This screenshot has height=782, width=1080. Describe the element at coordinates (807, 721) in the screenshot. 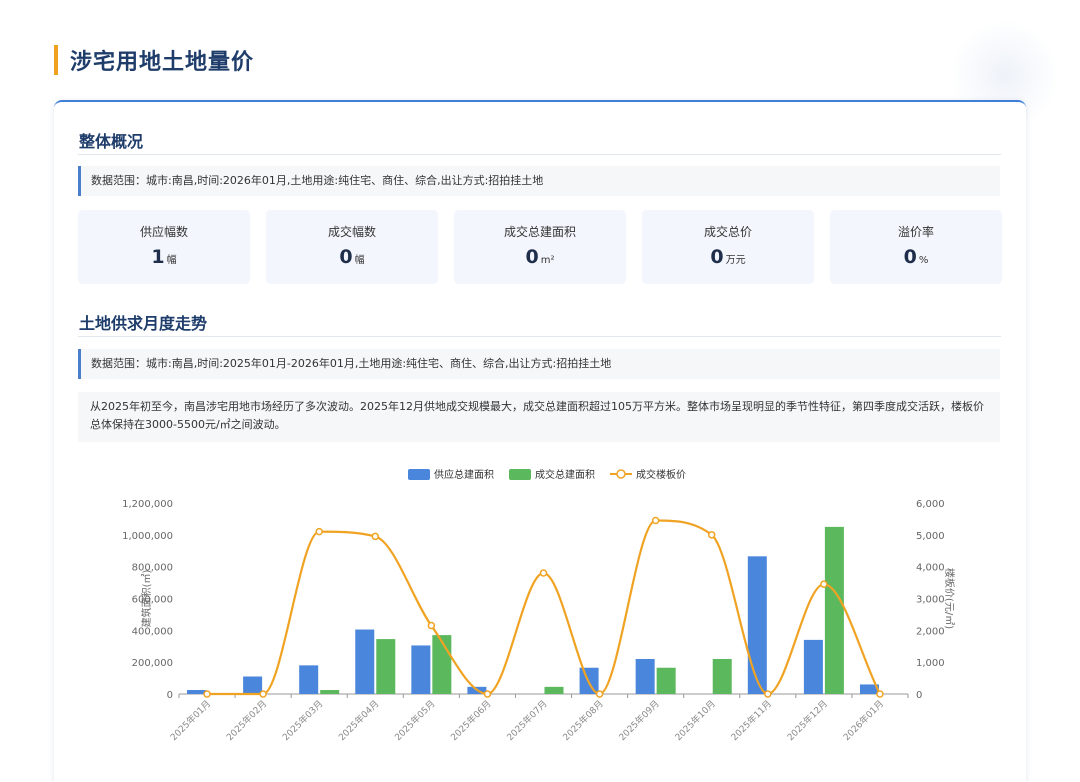

I see `x-tick-label: 2025年12月` at that location.